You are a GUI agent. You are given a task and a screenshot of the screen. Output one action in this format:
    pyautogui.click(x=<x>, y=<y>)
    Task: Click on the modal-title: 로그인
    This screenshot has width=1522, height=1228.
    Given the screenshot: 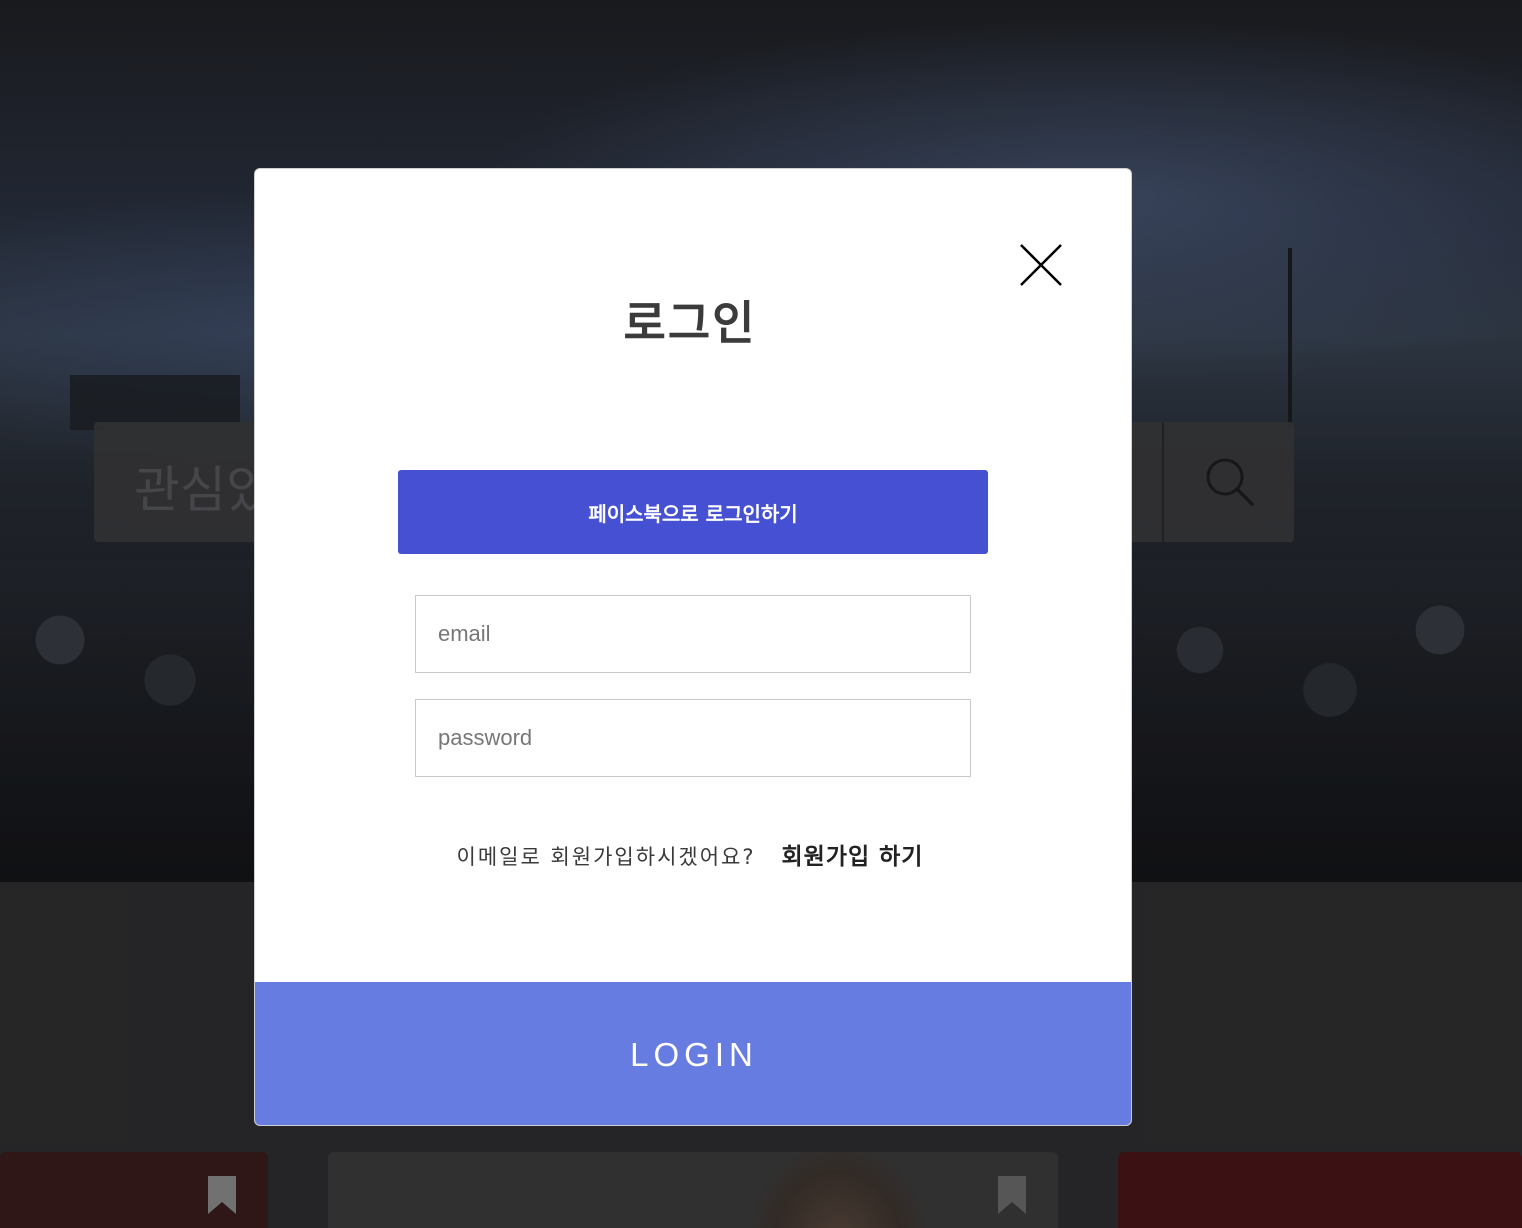 What is the action you would take?
    pyautogui.click(x=690, y=323)
    